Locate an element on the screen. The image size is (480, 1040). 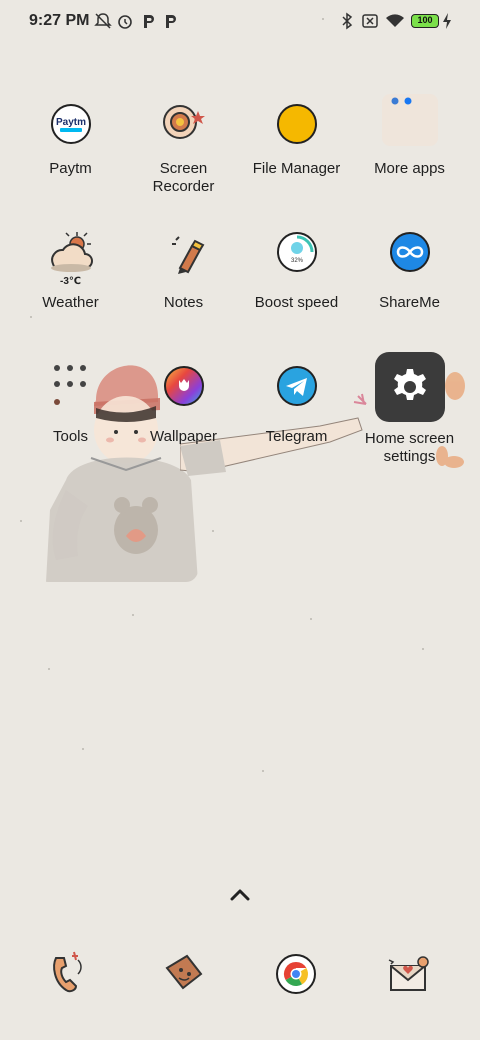
chrome-icon is located at coordinates (296, 974).